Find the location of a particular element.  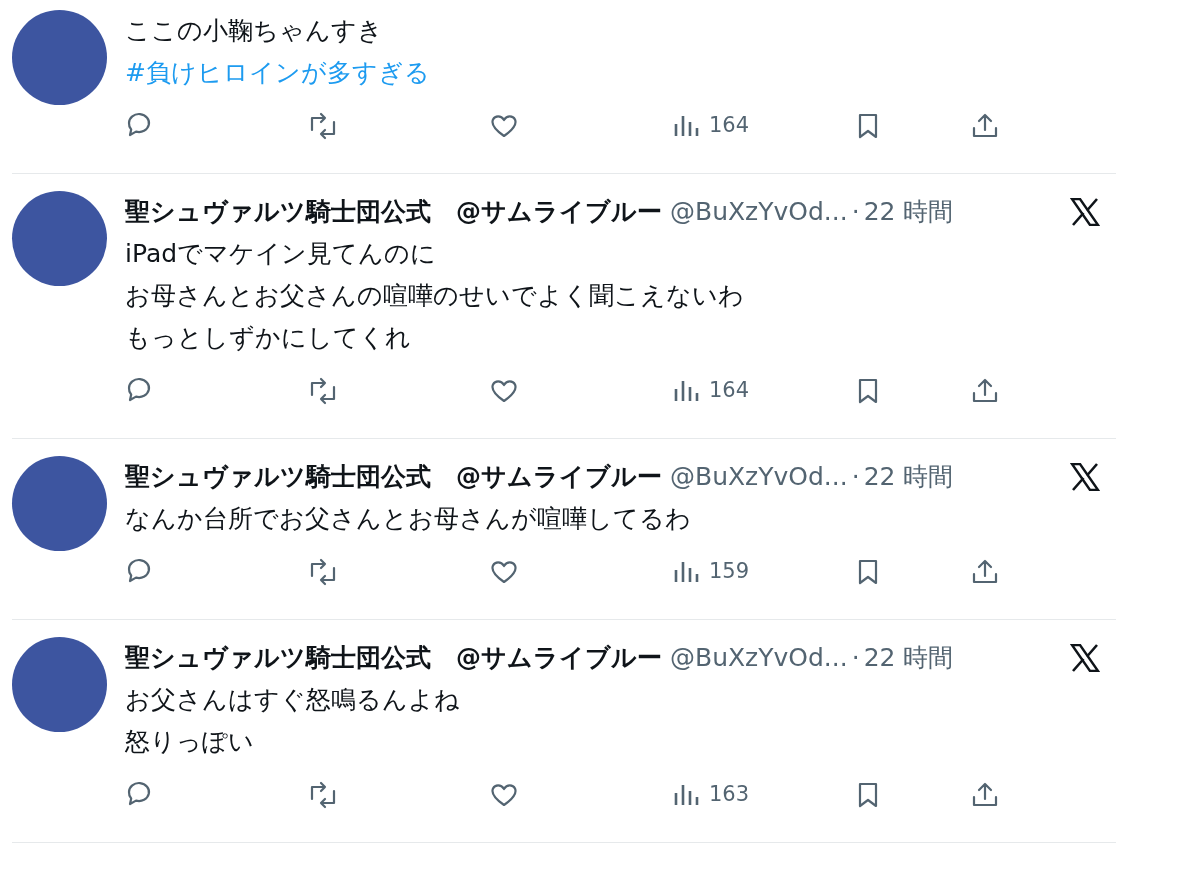

post-text: なんか台所でお父さんとお母さんが喧嘩してるわ is located at coordinates (408, 519).